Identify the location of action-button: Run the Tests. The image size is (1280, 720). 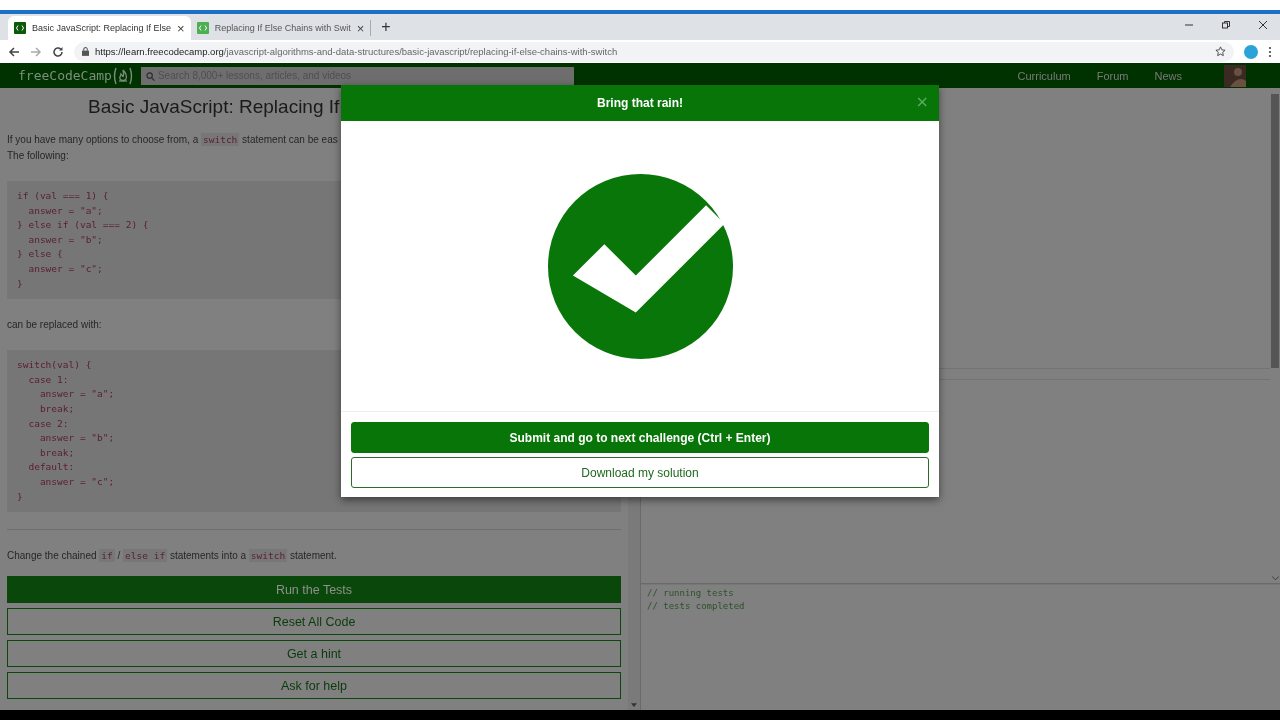
(314, 590).